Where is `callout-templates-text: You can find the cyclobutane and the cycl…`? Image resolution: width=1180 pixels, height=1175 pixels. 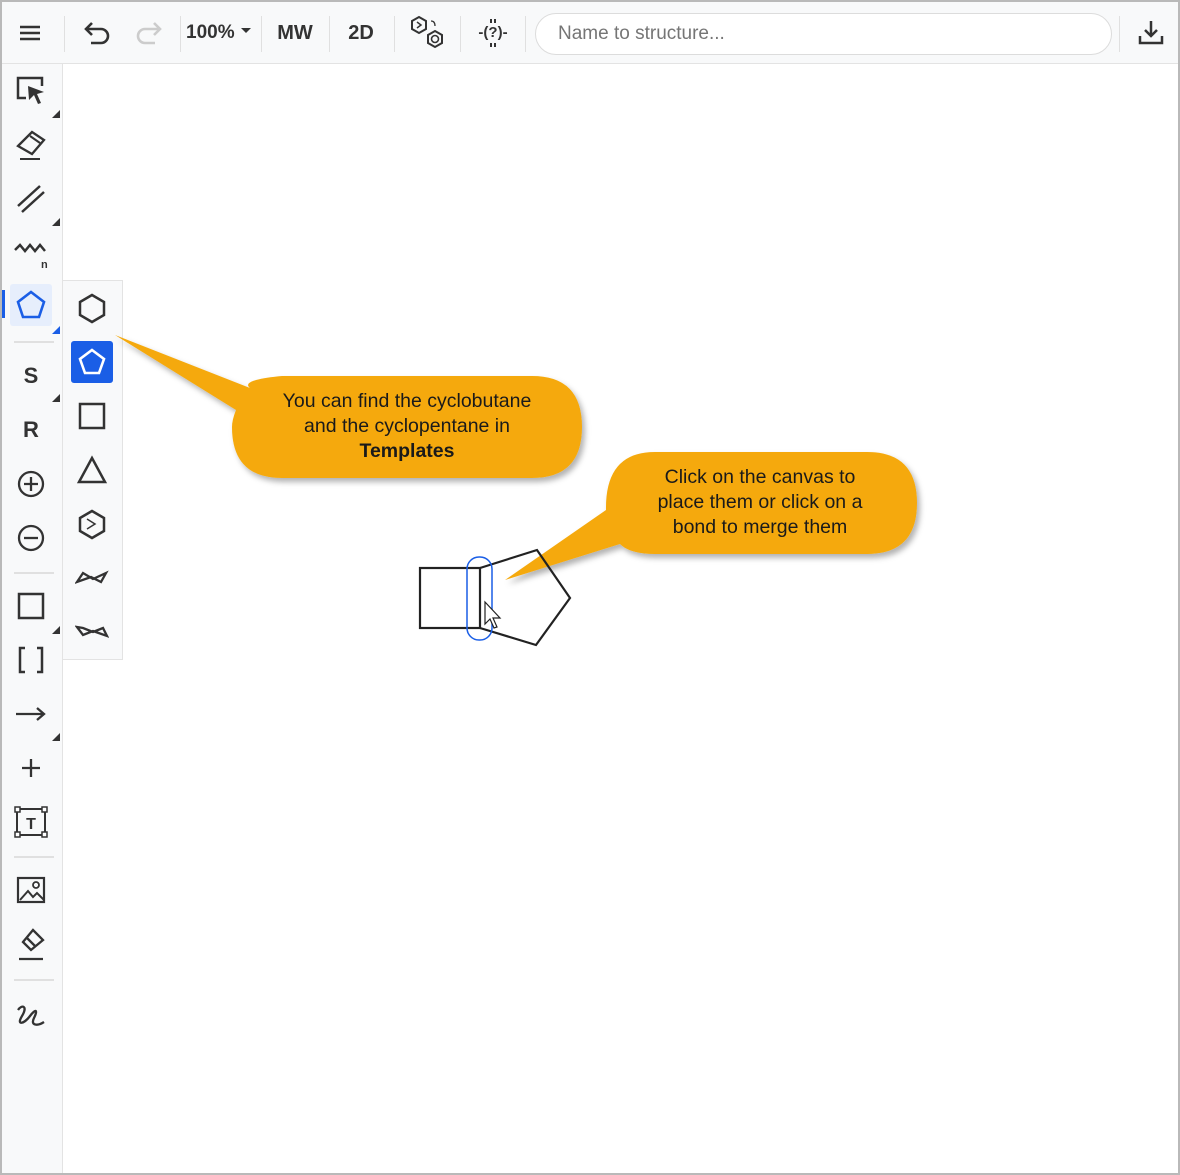 callout-templates-text: You can find the cyclobutane and the cycl… is located at coordinates (407, 426).